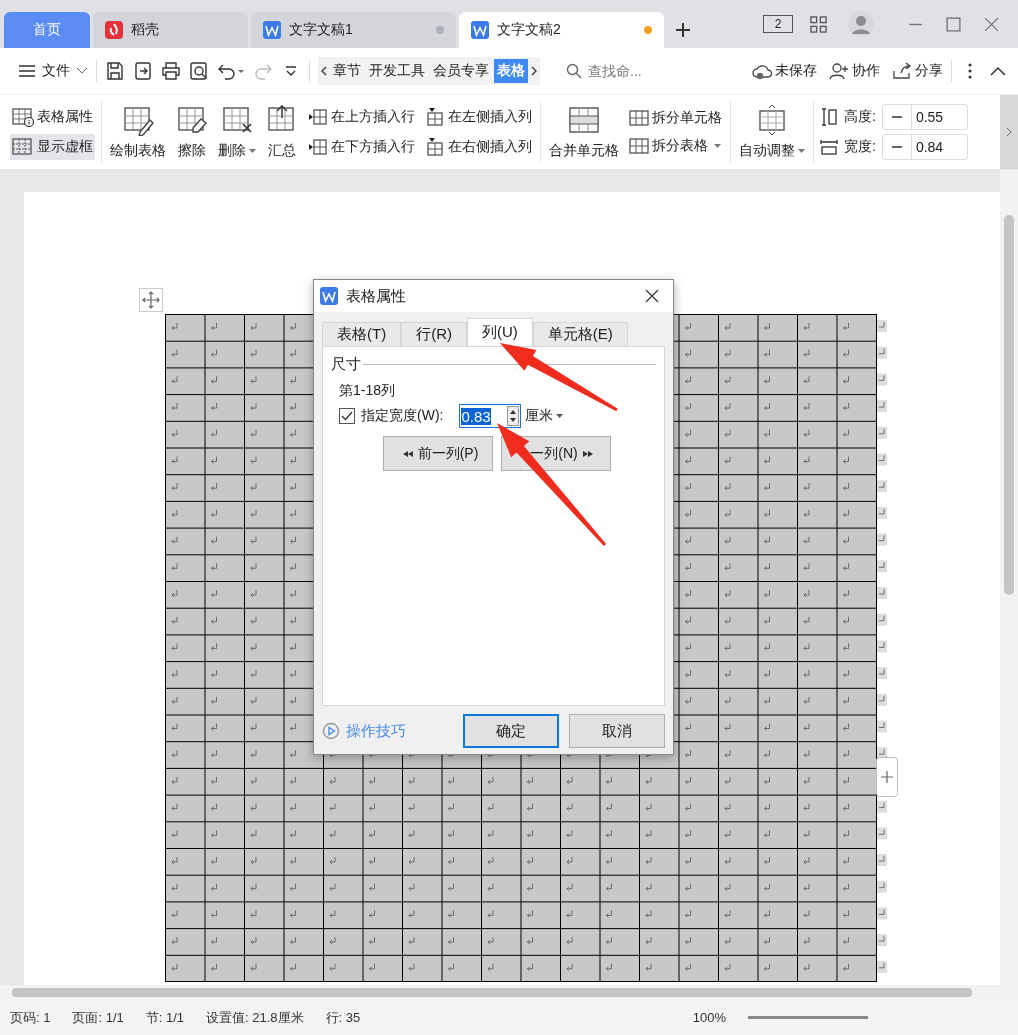 Image resolution: width=1018 pixels, height=1035 pixels. Describe the element at coordinates (199, 71) in the screenshot. I see `preview-icon` at that location.